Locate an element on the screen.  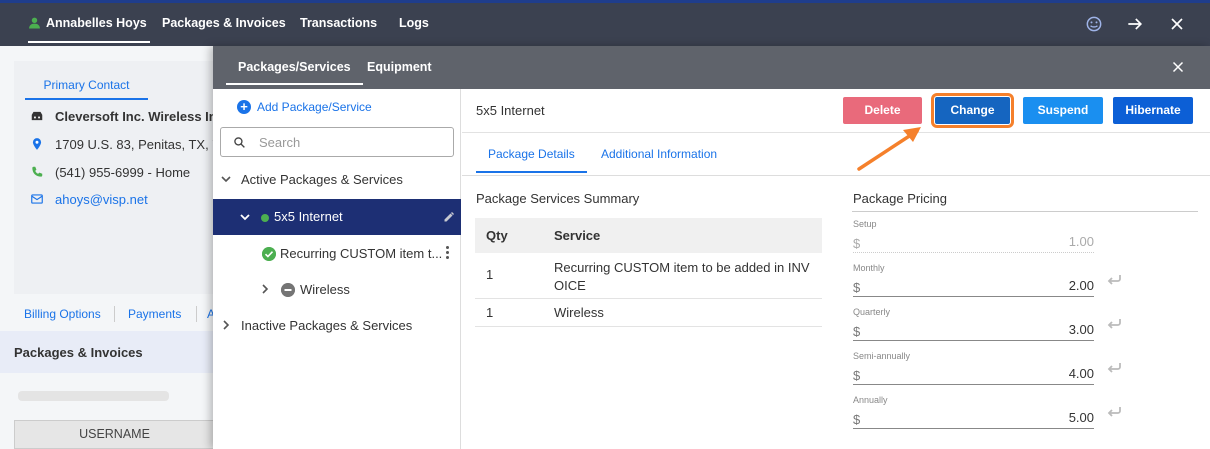
suspend-button: Suspend is located at coordinates (1063, 110).